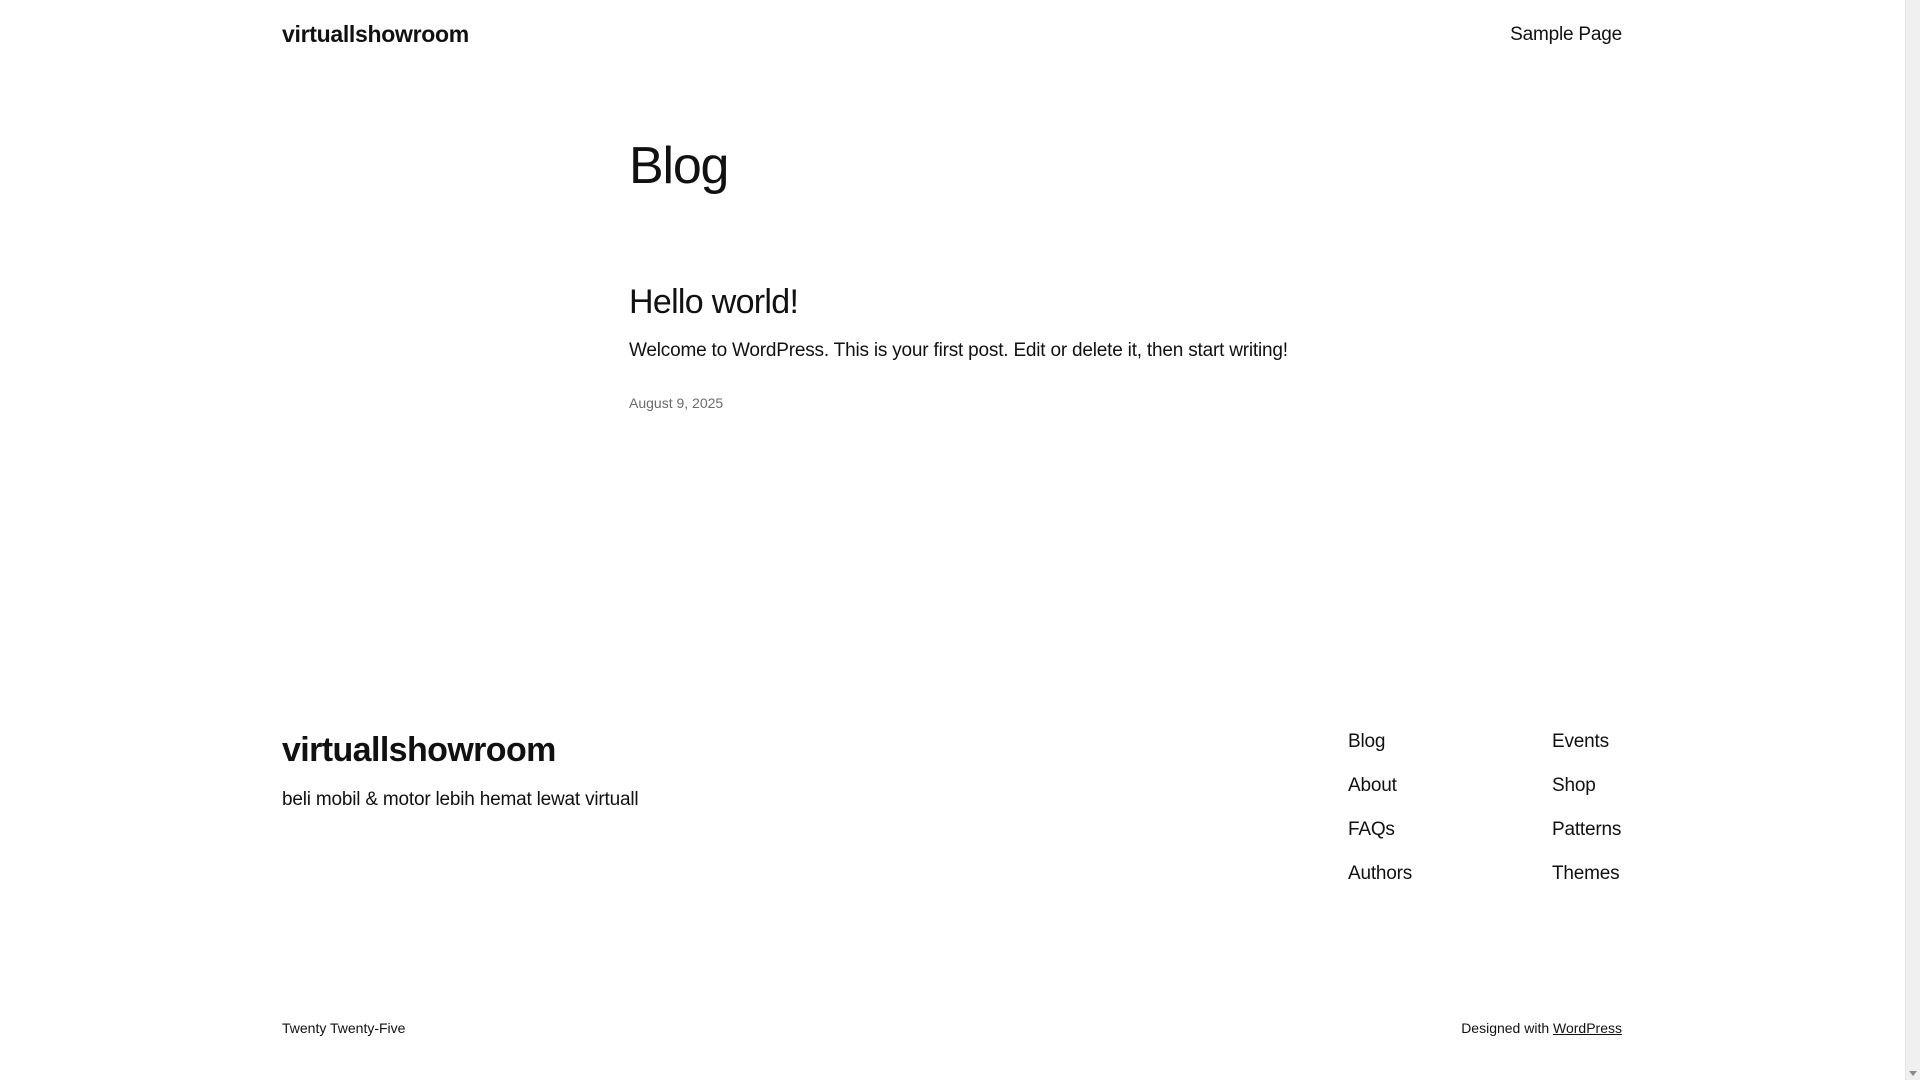 The height and width of the screenshot is (1080, 1920). What do you see at coordinates (1587, 1028) in the screenshot?
I see `wordpress-link: WordPress` at bounding box center [1587, 1028].